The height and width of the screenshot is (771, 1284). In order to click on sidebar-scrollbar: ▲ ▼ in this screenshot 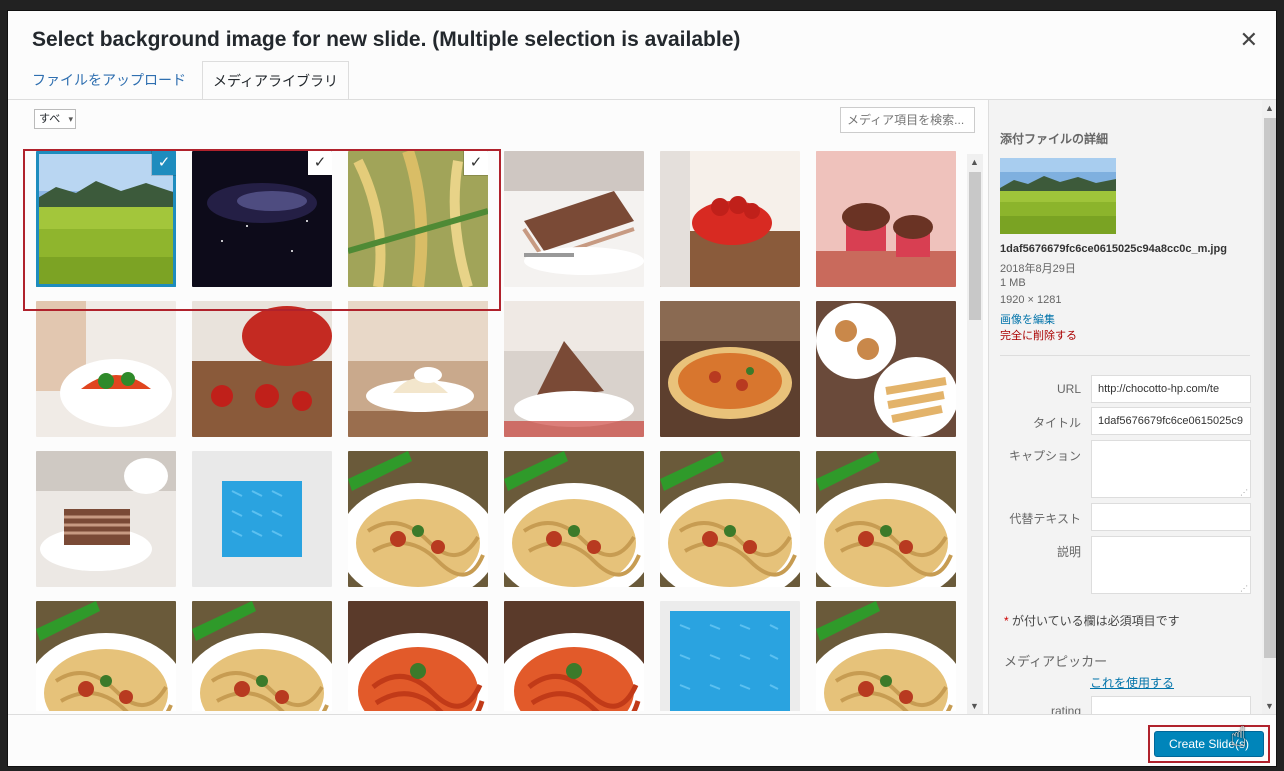, I will do `click(1269, 407)`.